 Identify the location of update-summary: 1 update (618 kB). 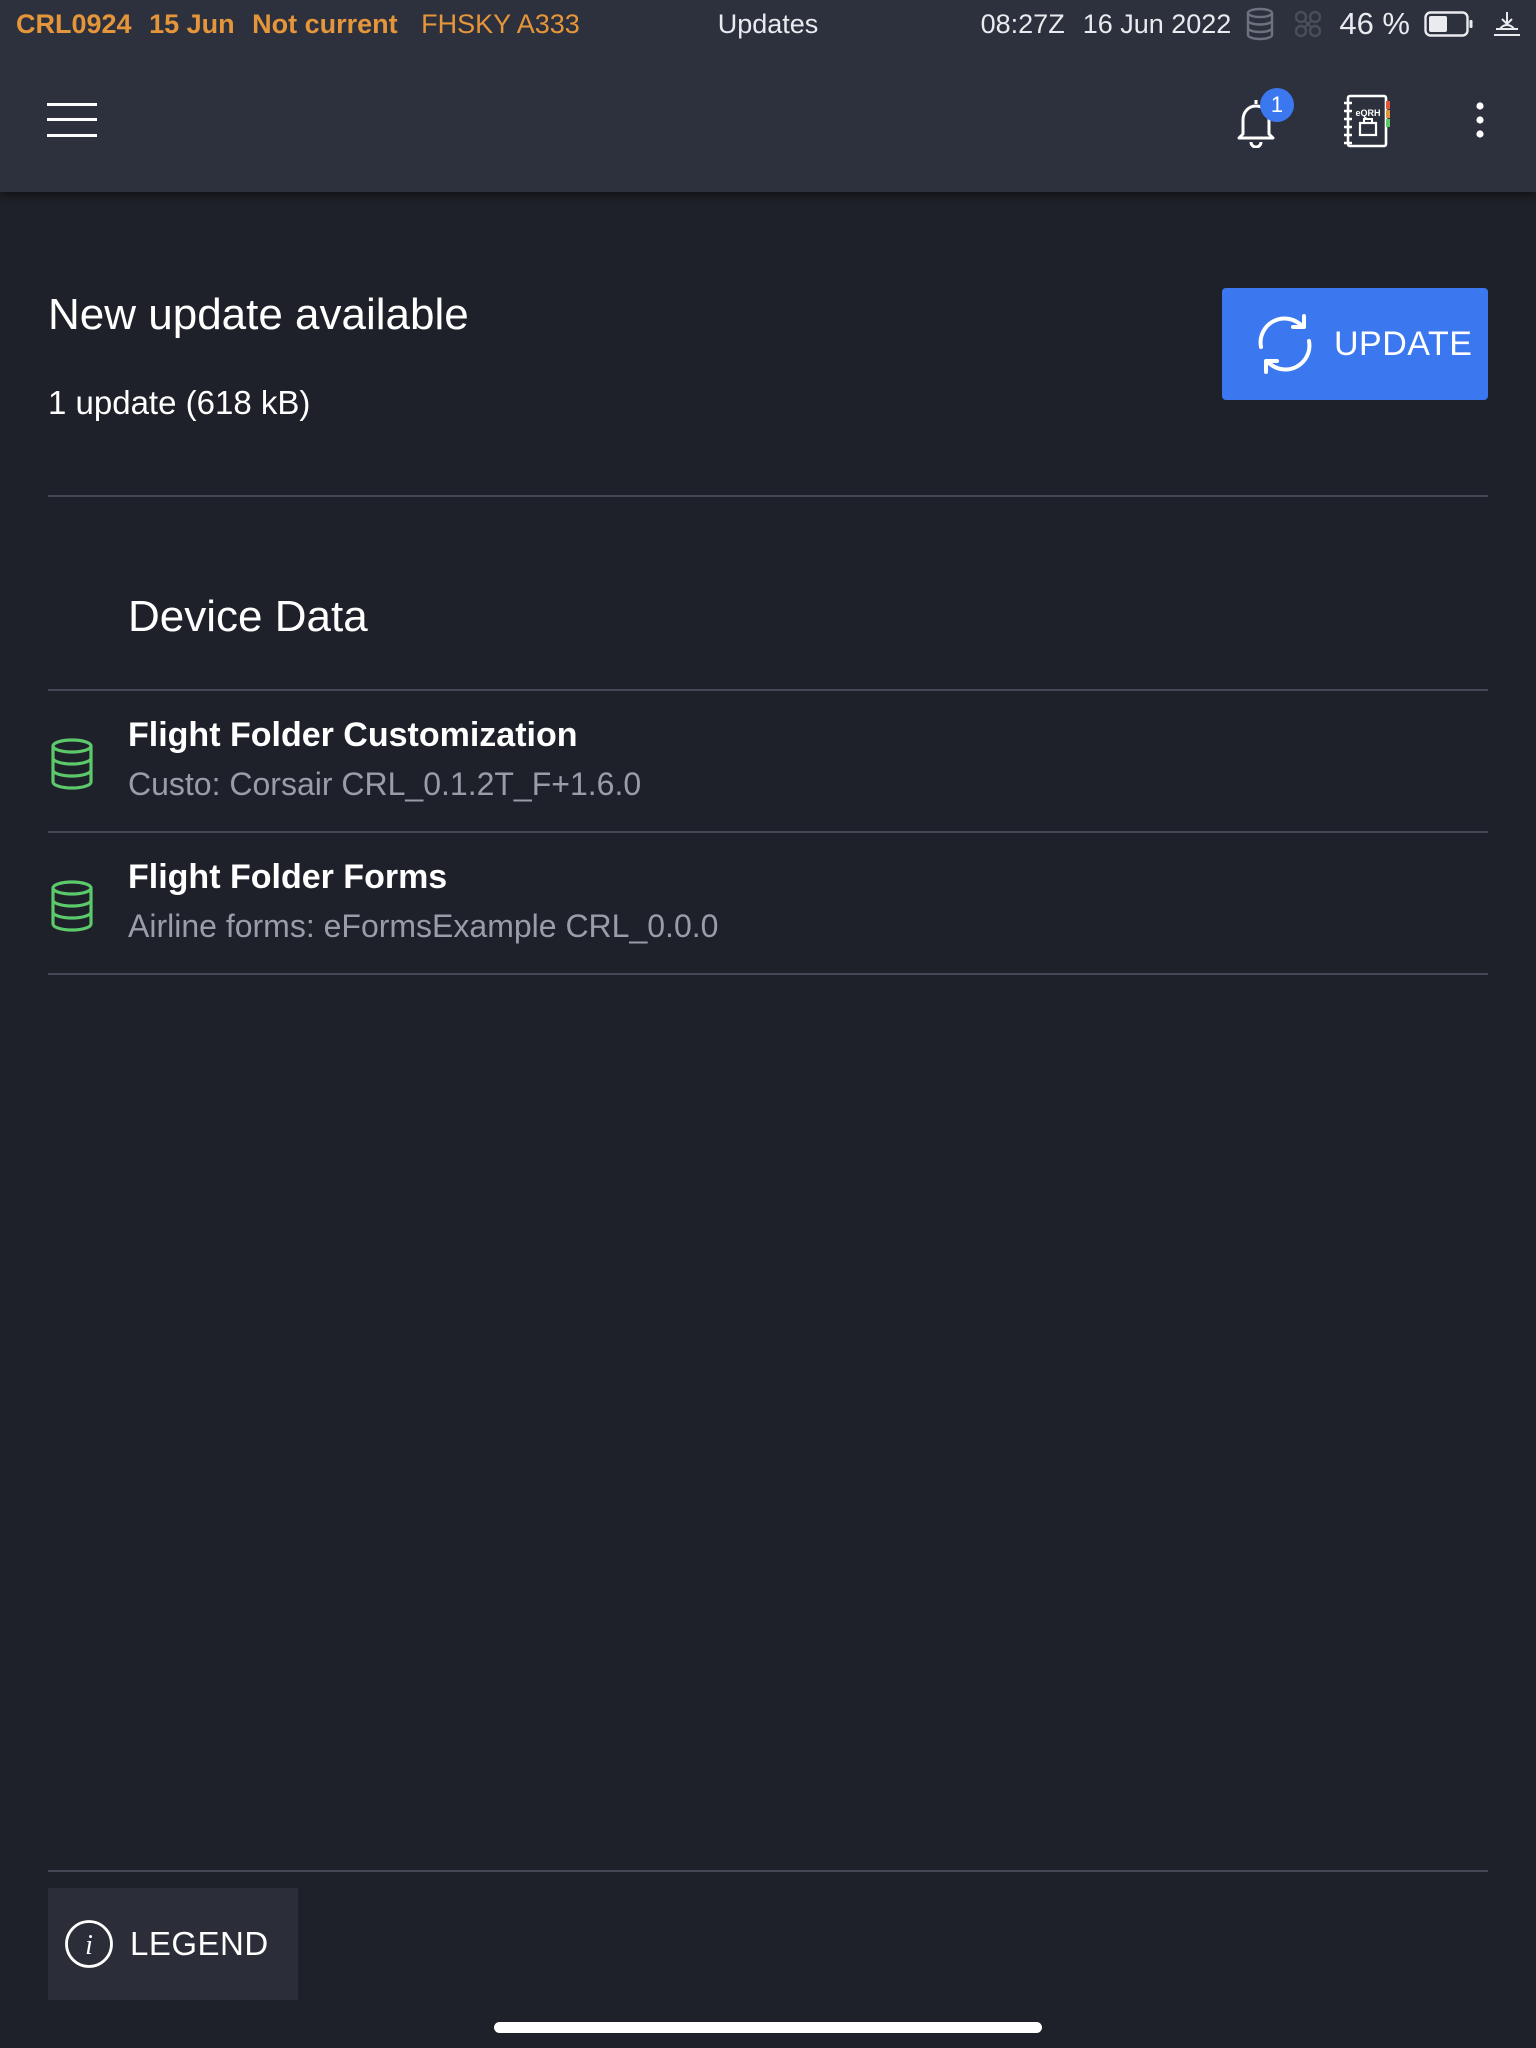
(179, 402).